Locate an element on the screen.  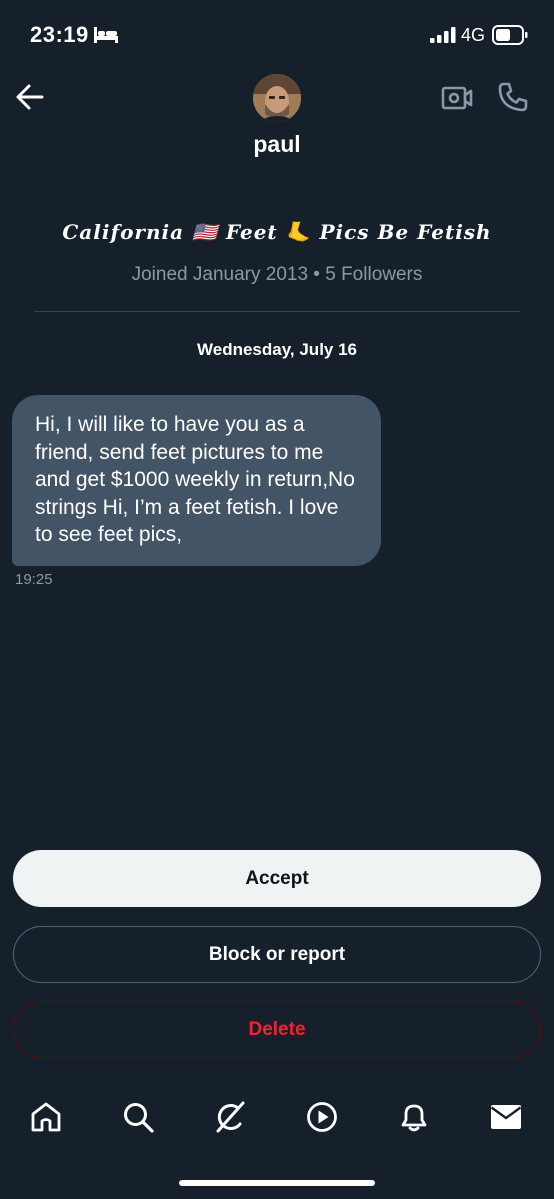
bell-icon is located at coordinates (414, 1117).